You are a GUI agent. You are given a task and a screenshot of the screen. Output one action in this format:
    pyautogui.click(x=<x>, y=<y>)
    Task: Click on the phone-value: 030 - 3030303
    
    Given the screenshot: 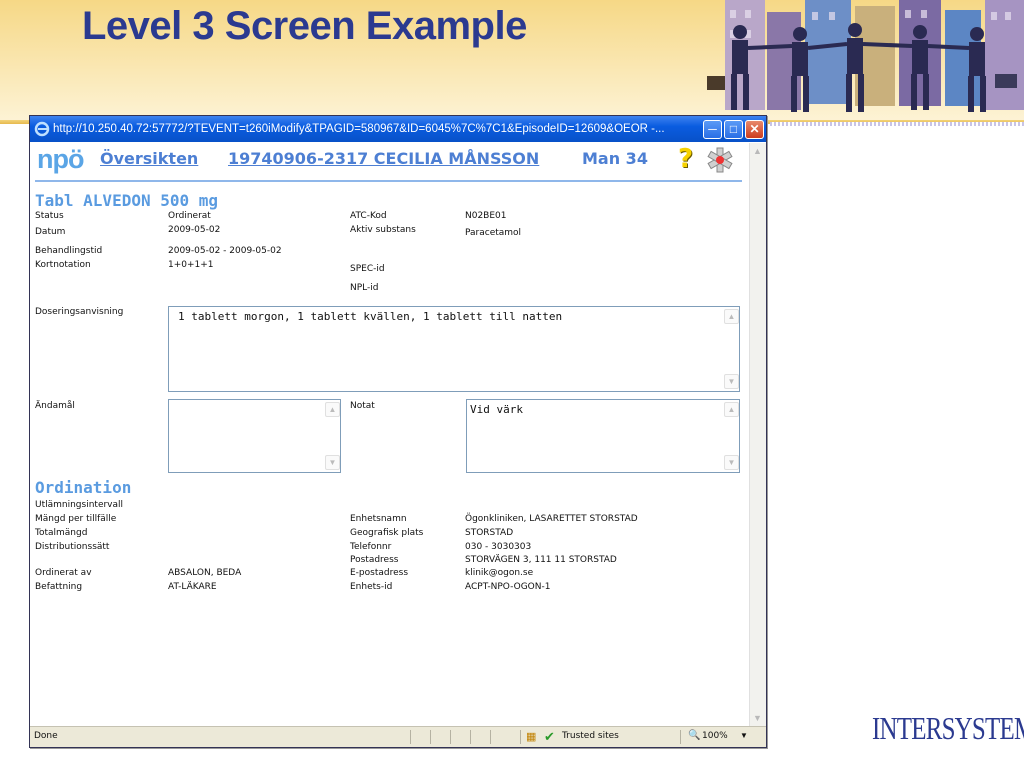 What is the action you would take?
    pyautogui.click(x=498, y=547)
    